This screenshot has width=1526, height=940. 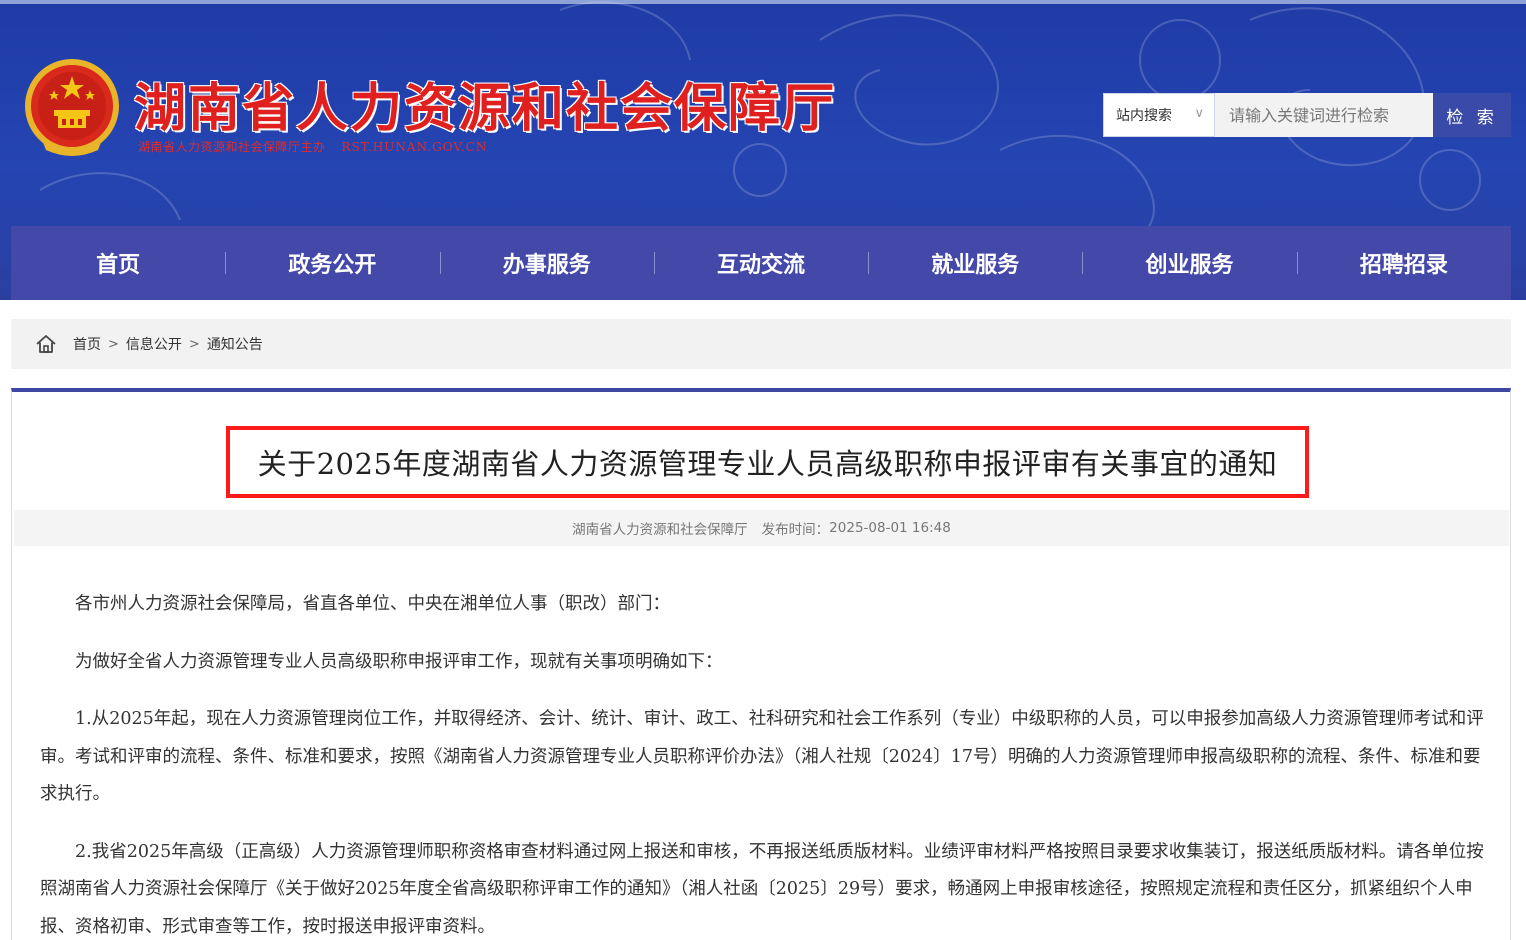 What do you see at coordinates (118, 263) in the screenshot?
I see `nav-item-home: 首页` at bounding box center [118, 263].